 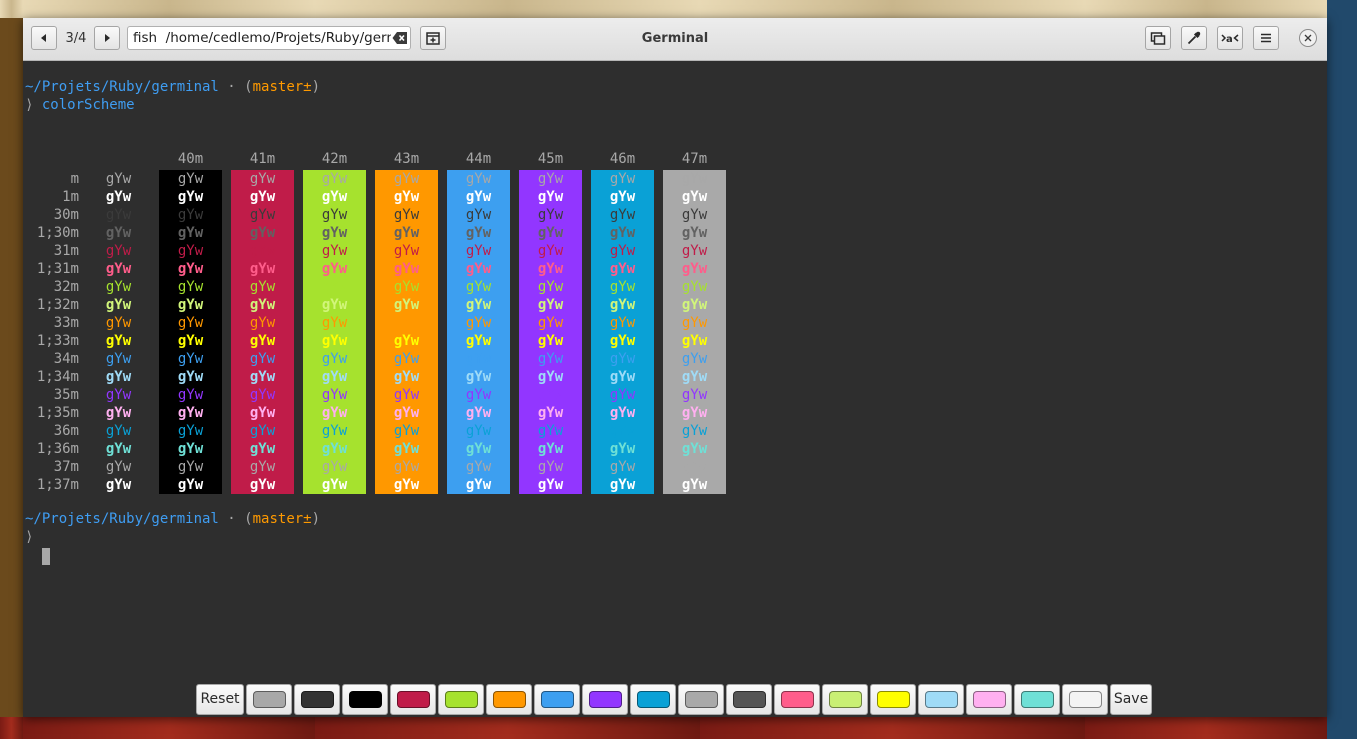 I want to click on overview-icon, so click(x=1158, y=38).